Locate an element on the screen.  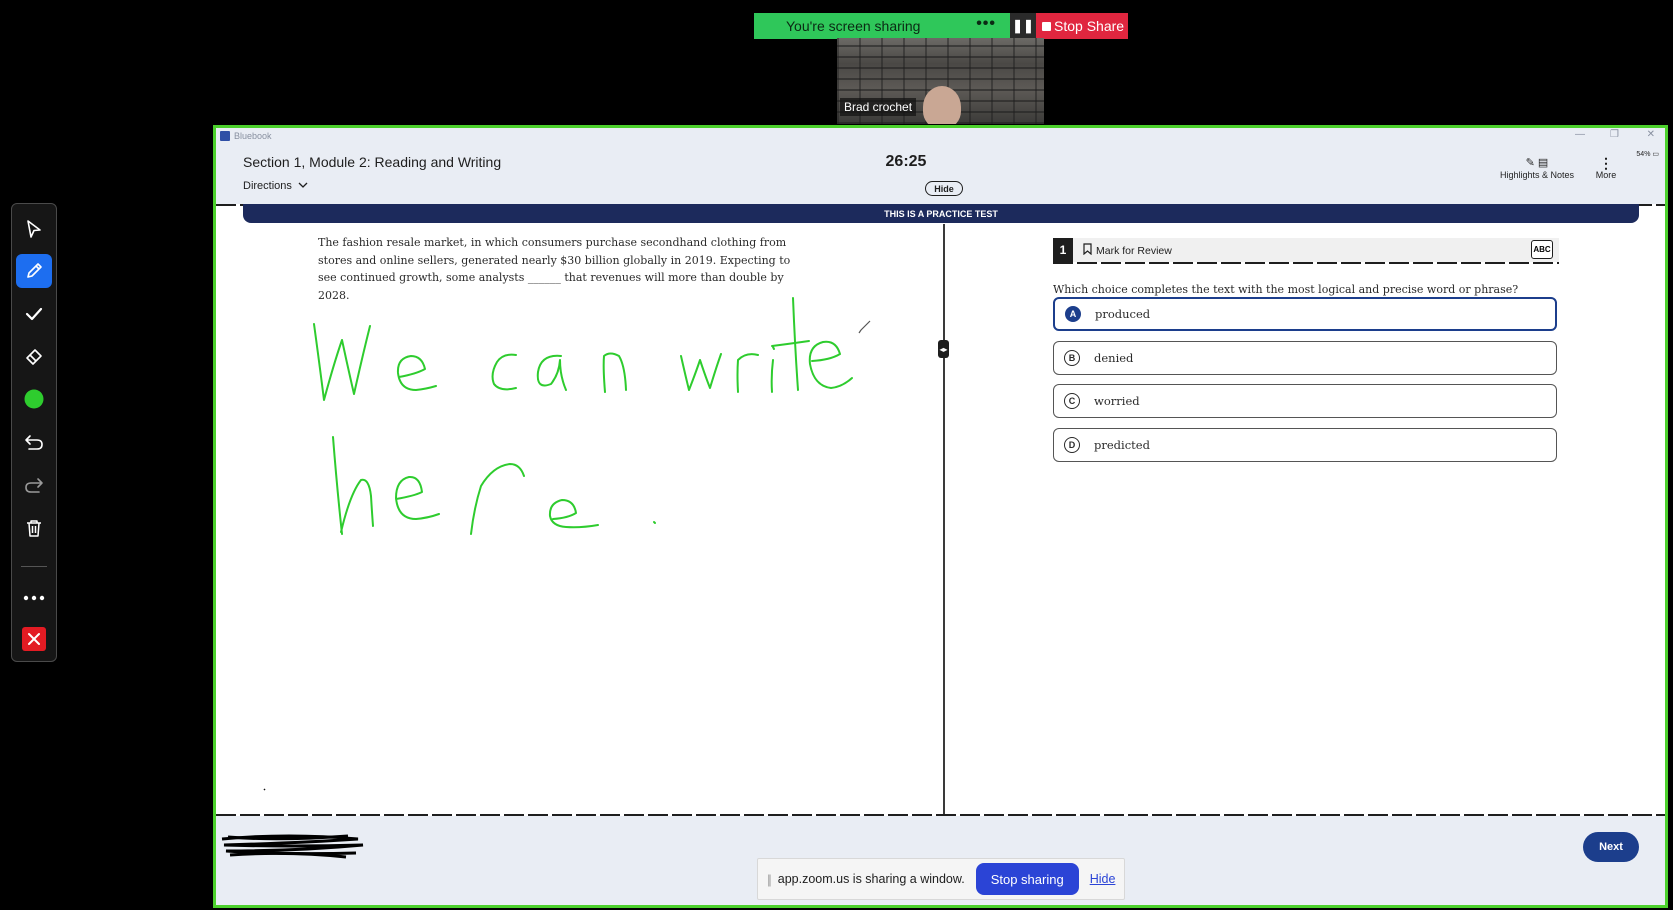
resize-handle-icon: ◂▸ is located at coordinates (943, 349).